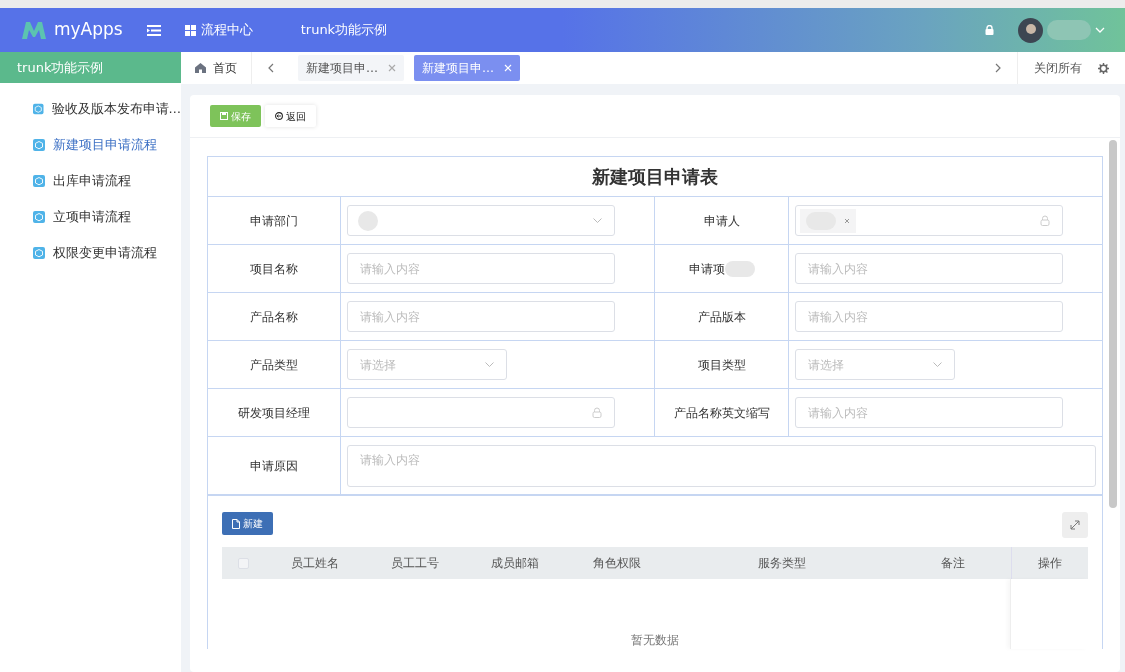 The width and height of the screenshot is (1125, 672). I want to click on settings-icon, so click(1103, 68).